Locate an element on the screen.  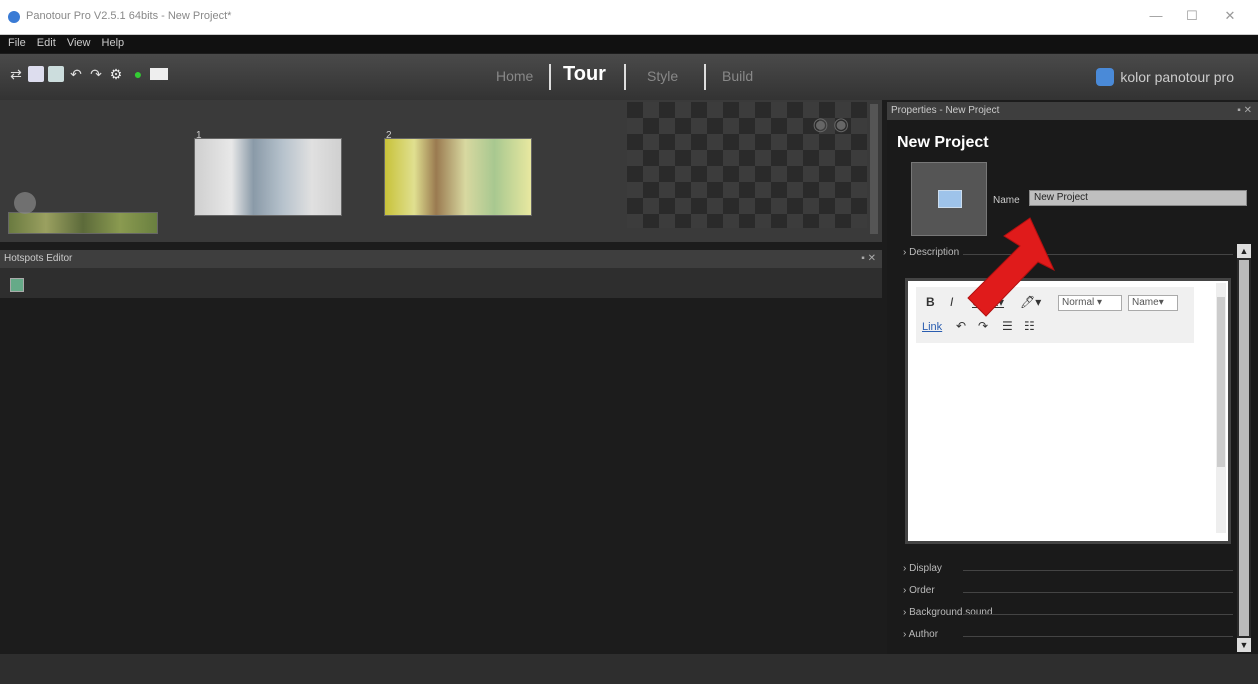
folder-icon is located at coordinates (159, 74).